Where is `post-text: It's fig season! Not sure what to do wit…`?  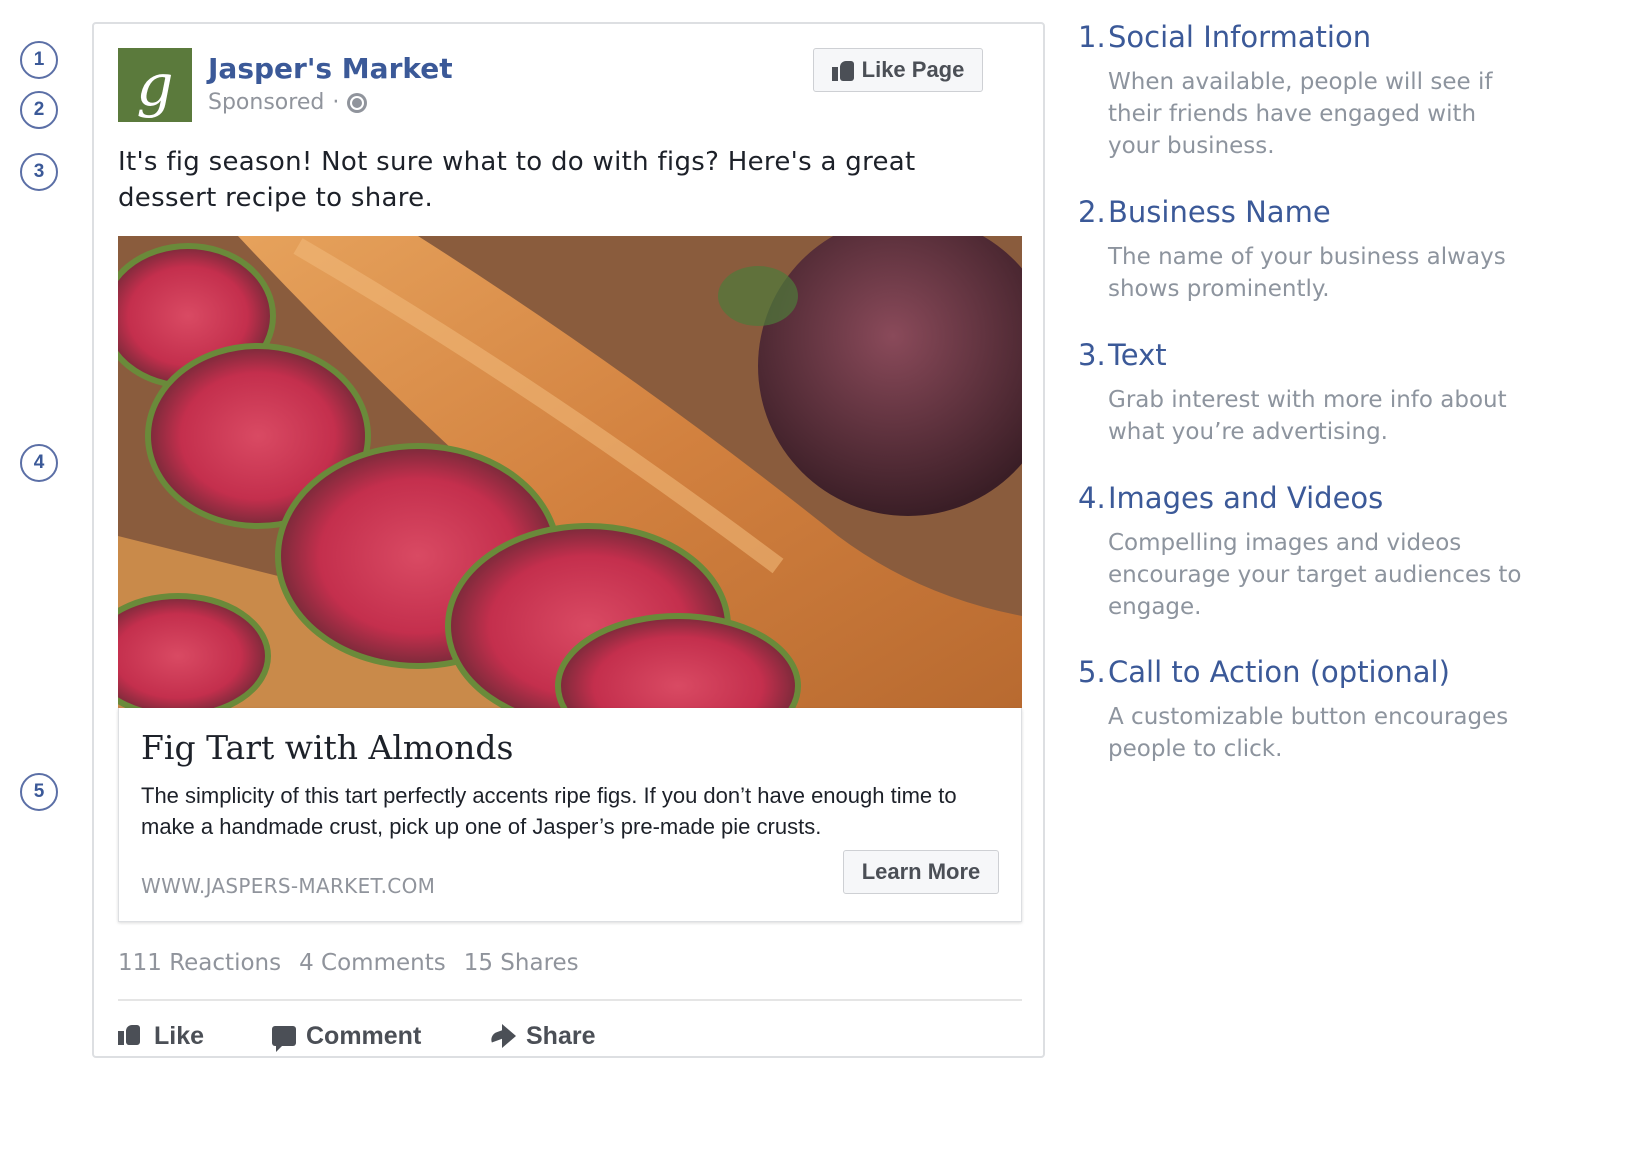
post-text: It's fig season! Not sure what to do wit… is located at coordinates (517, 180).